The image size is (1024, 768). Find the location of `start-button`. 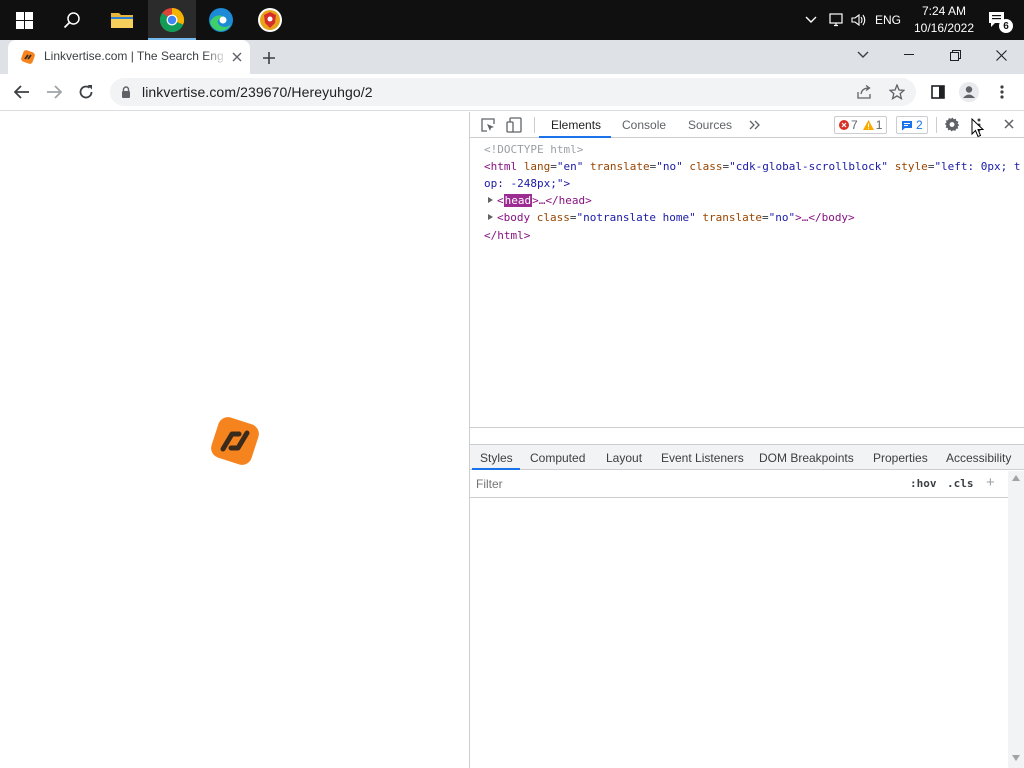

start-button is located at coordinates (24, 20).